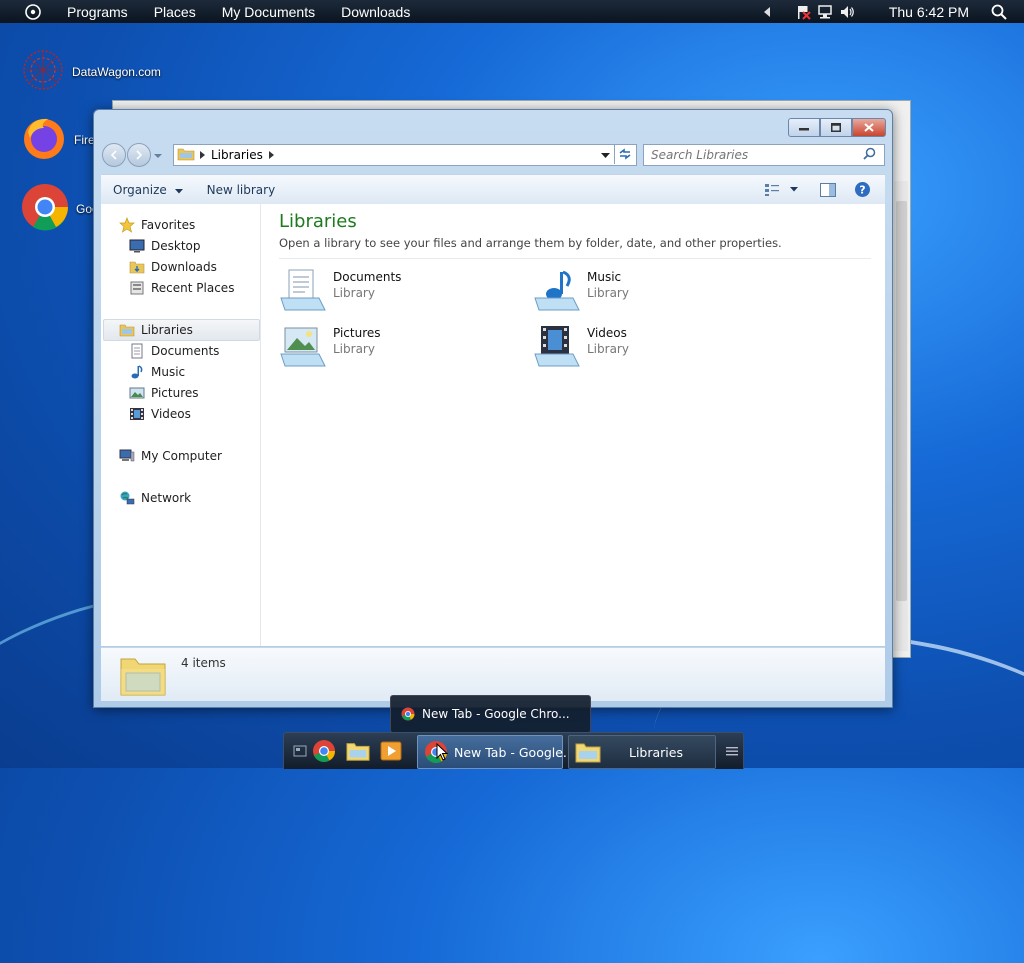 Image resolution: width=1024 pixels, height=963 pixels. What do you see at coordinates (160, 414) in the screenshot?
I see `nav-videos: Videos` at bounding box center [160, 414].